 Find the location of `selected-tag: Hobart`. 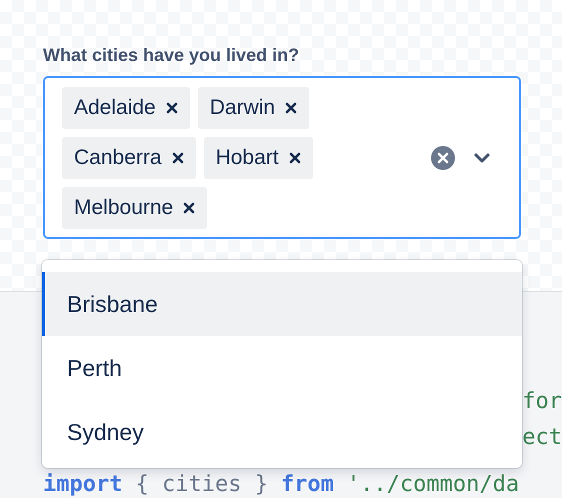

selected-tag: Hobart is located at coordinates (258, 157).